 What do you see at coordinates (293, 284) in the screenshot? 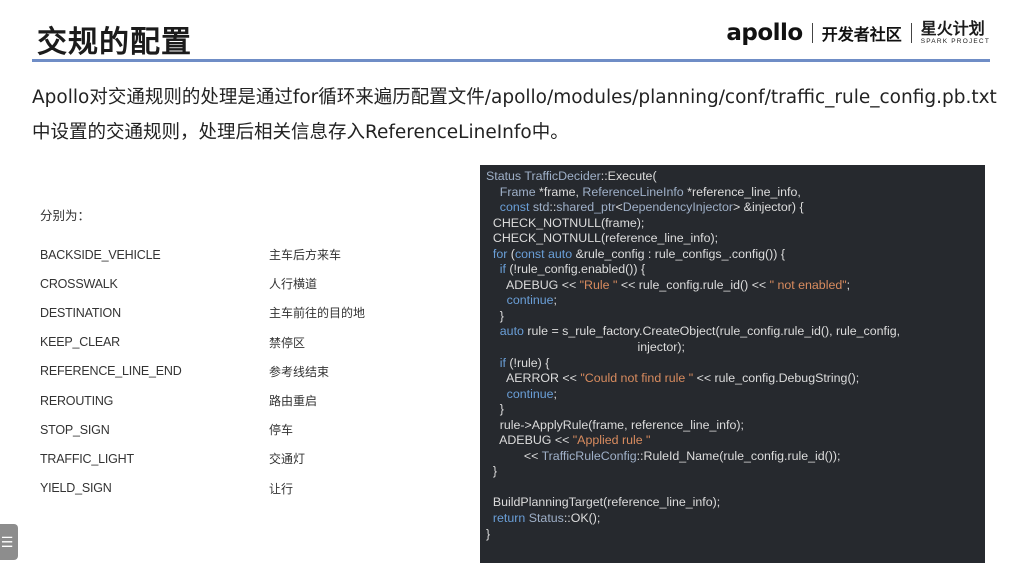
I see `rule-description: 人行横道` at bounding box center [293, 284].